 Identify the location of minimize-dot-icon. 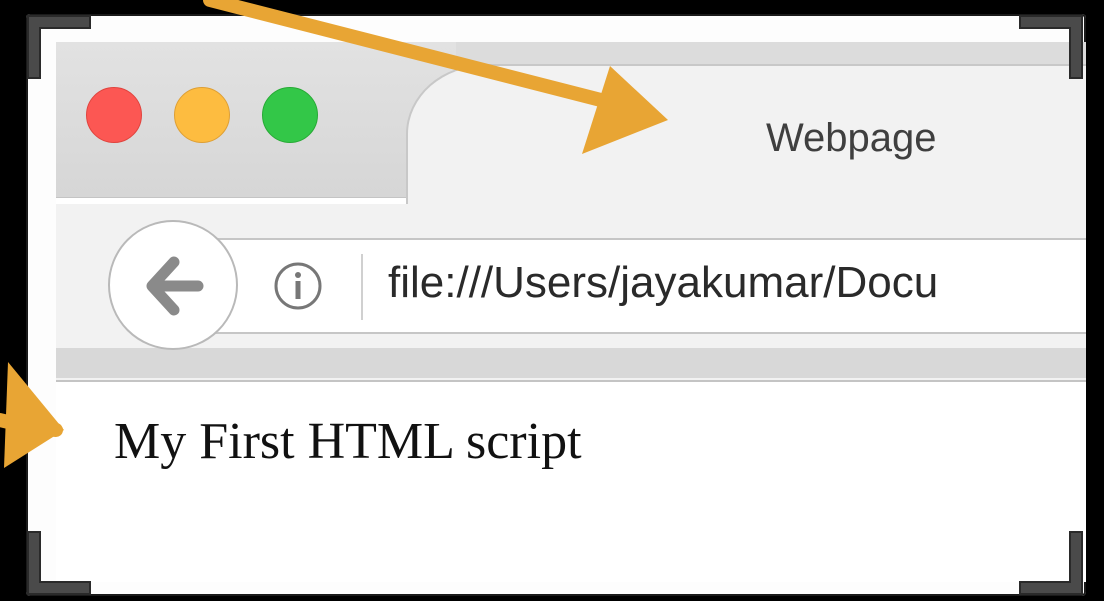
(202, 115).